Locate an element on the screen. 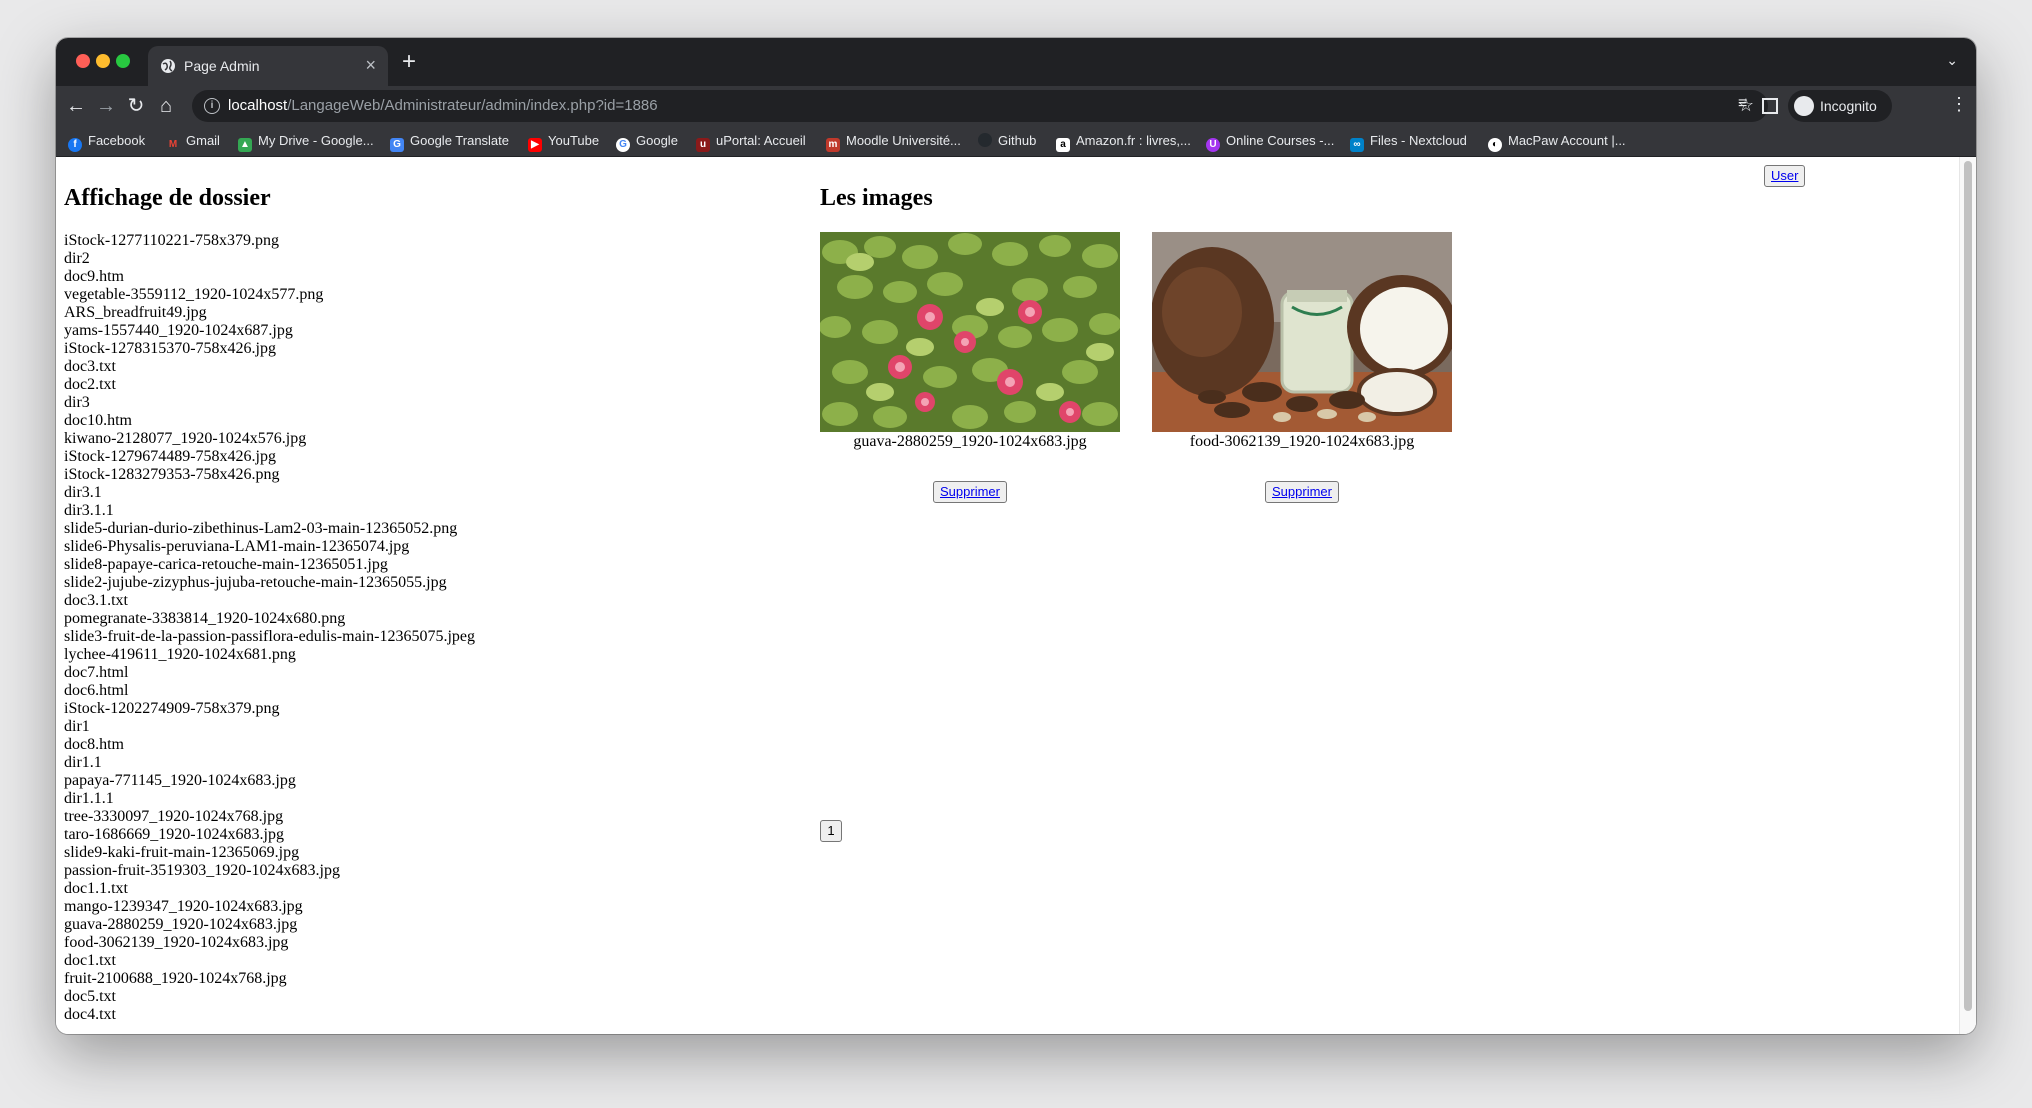  bookmark-google: G Google is located at coordinates (647, 142).